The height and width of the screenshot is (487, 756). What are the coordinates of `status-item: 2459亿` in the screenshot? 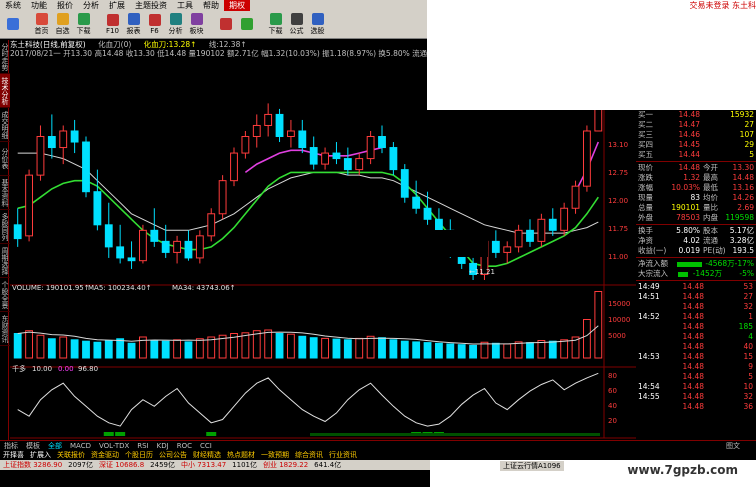 It's located at (162, 465).